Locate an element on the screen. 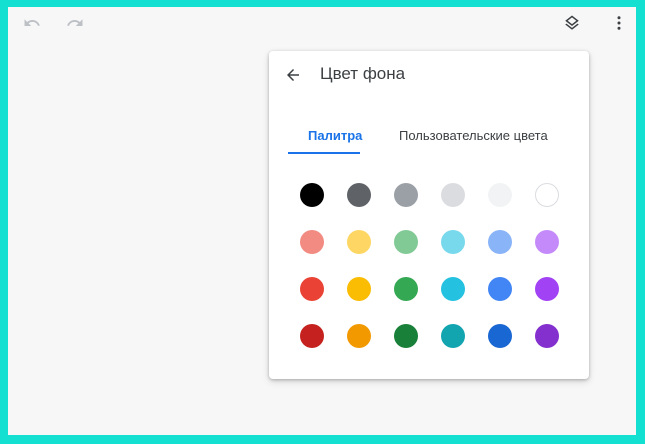 The image size is (645, 444). redo-icon is located at coordinates (75, 23).